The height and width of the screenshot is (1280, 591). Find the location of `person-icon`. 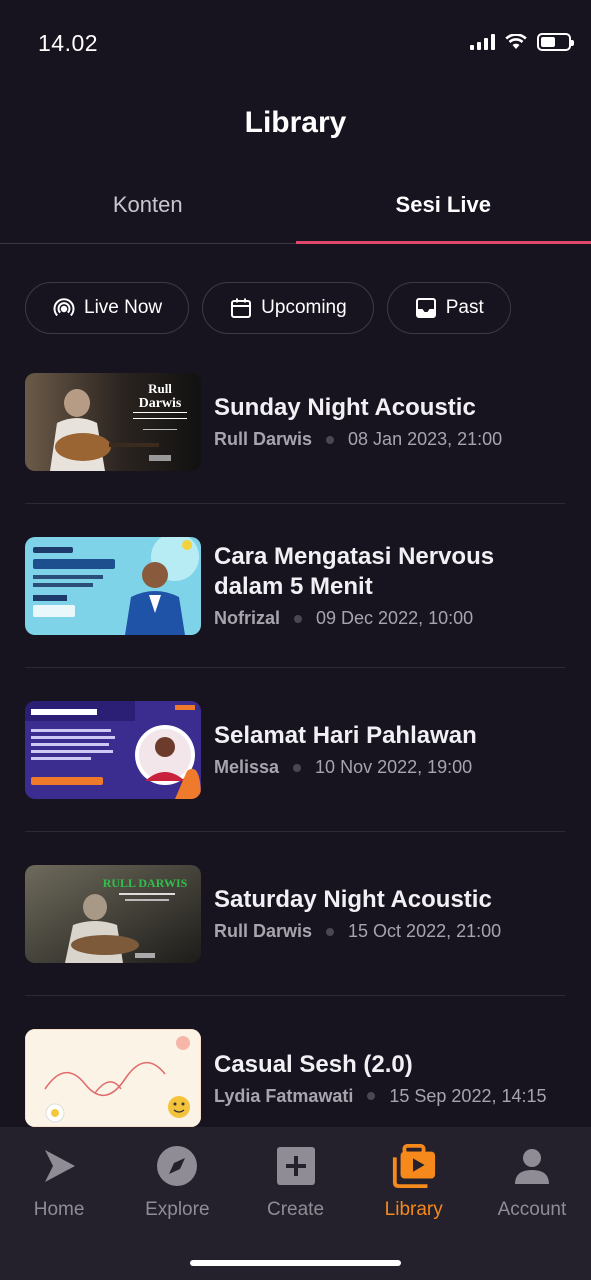

person-icon is located at coordinates (531, 1166).